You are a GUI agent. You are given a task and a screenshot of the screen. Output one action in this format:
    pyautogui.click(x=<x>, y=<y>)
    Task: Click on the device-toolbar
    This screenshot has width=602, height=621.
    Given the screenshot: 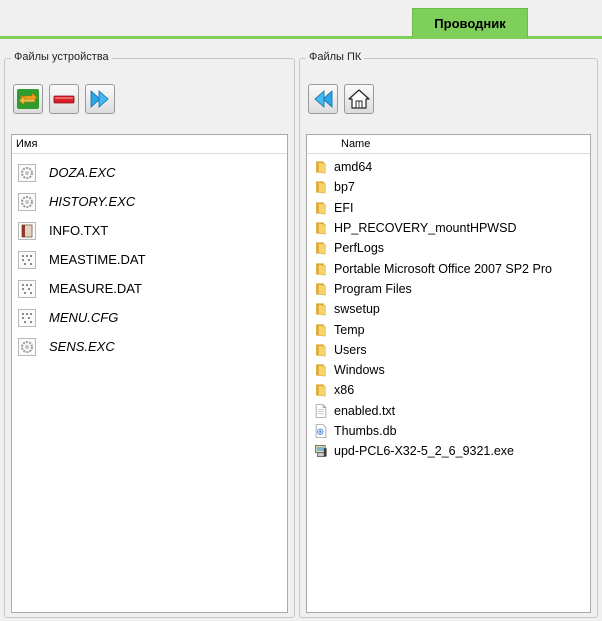 What is the action you would take?
    pyautogui.click(x=64, y=101)
    